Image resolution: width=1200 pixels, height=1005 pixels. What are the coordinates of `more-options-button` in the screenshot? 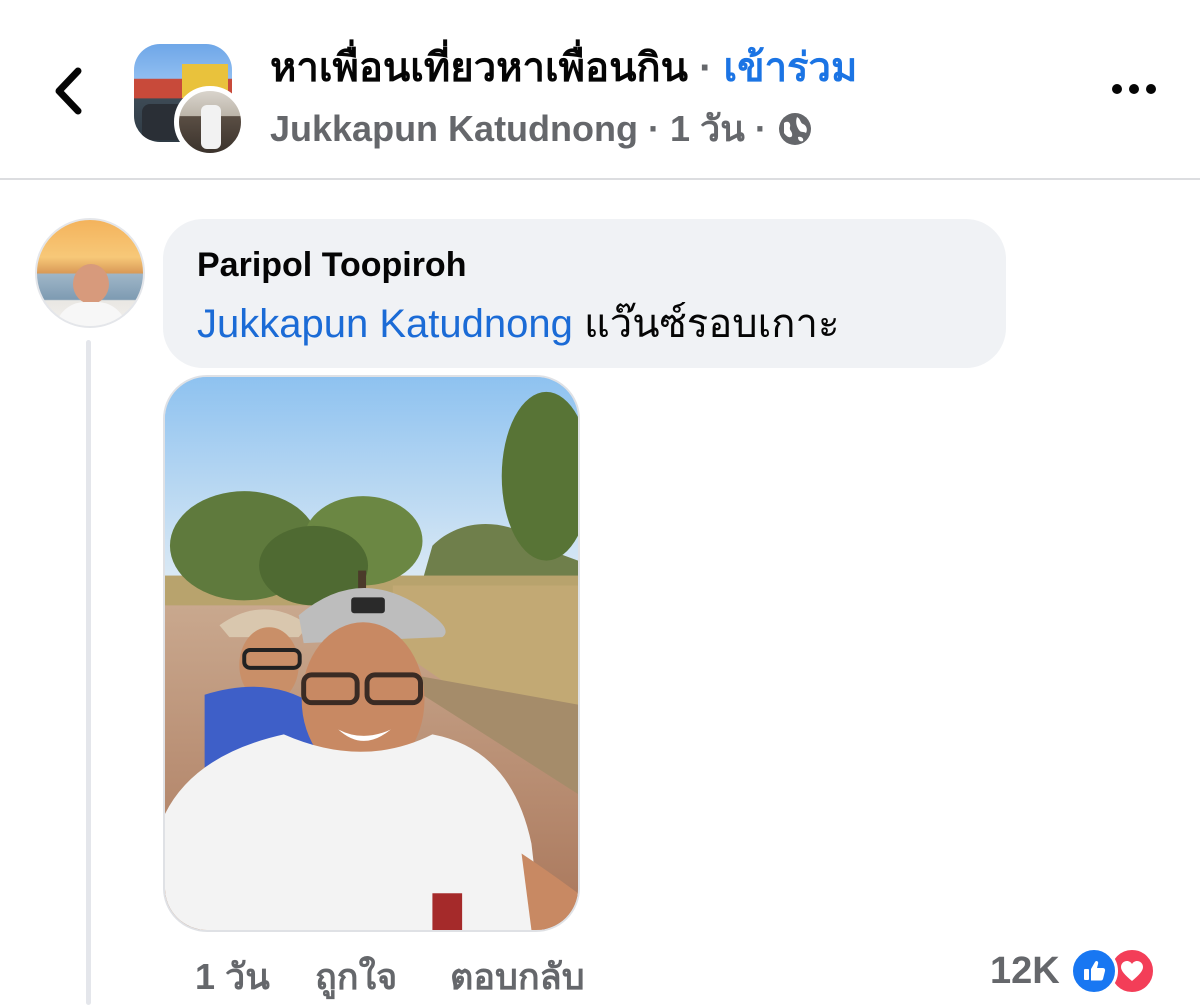 It's located at (1134, 89).